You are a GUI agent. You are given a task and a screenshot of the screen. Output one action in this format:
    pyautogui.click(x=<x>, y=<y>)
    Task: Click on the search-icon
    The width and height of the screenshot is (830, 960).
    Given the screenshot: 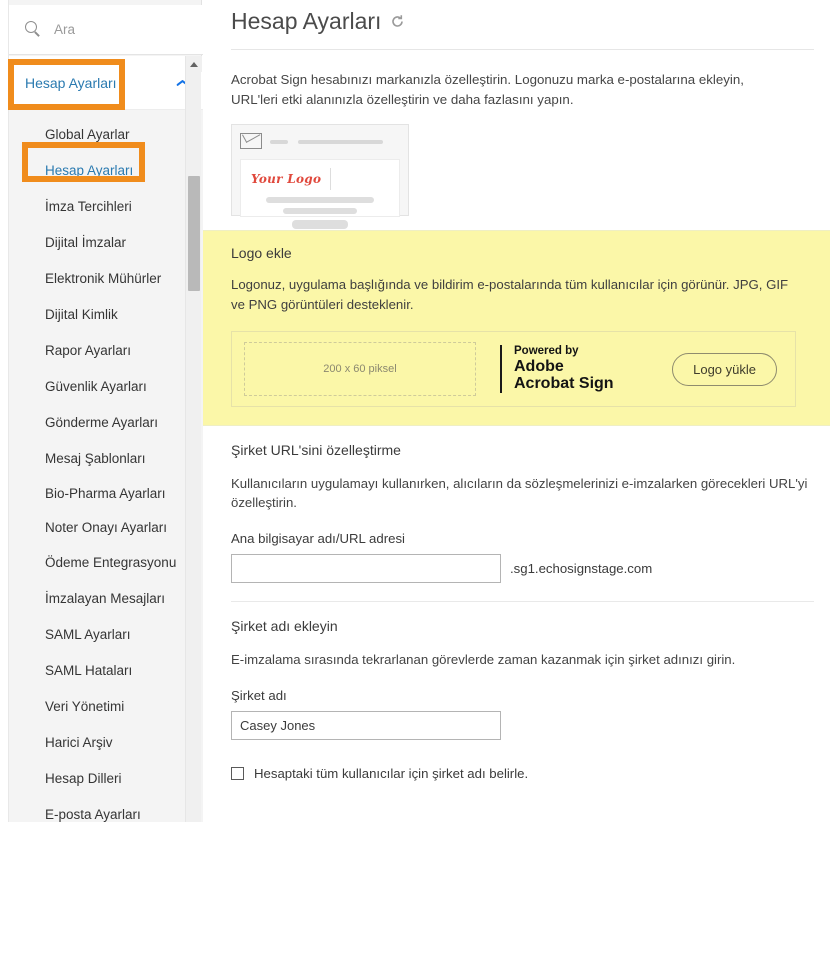 What is the action you would take?
    pyautogui.click(x=33, y=29)
    